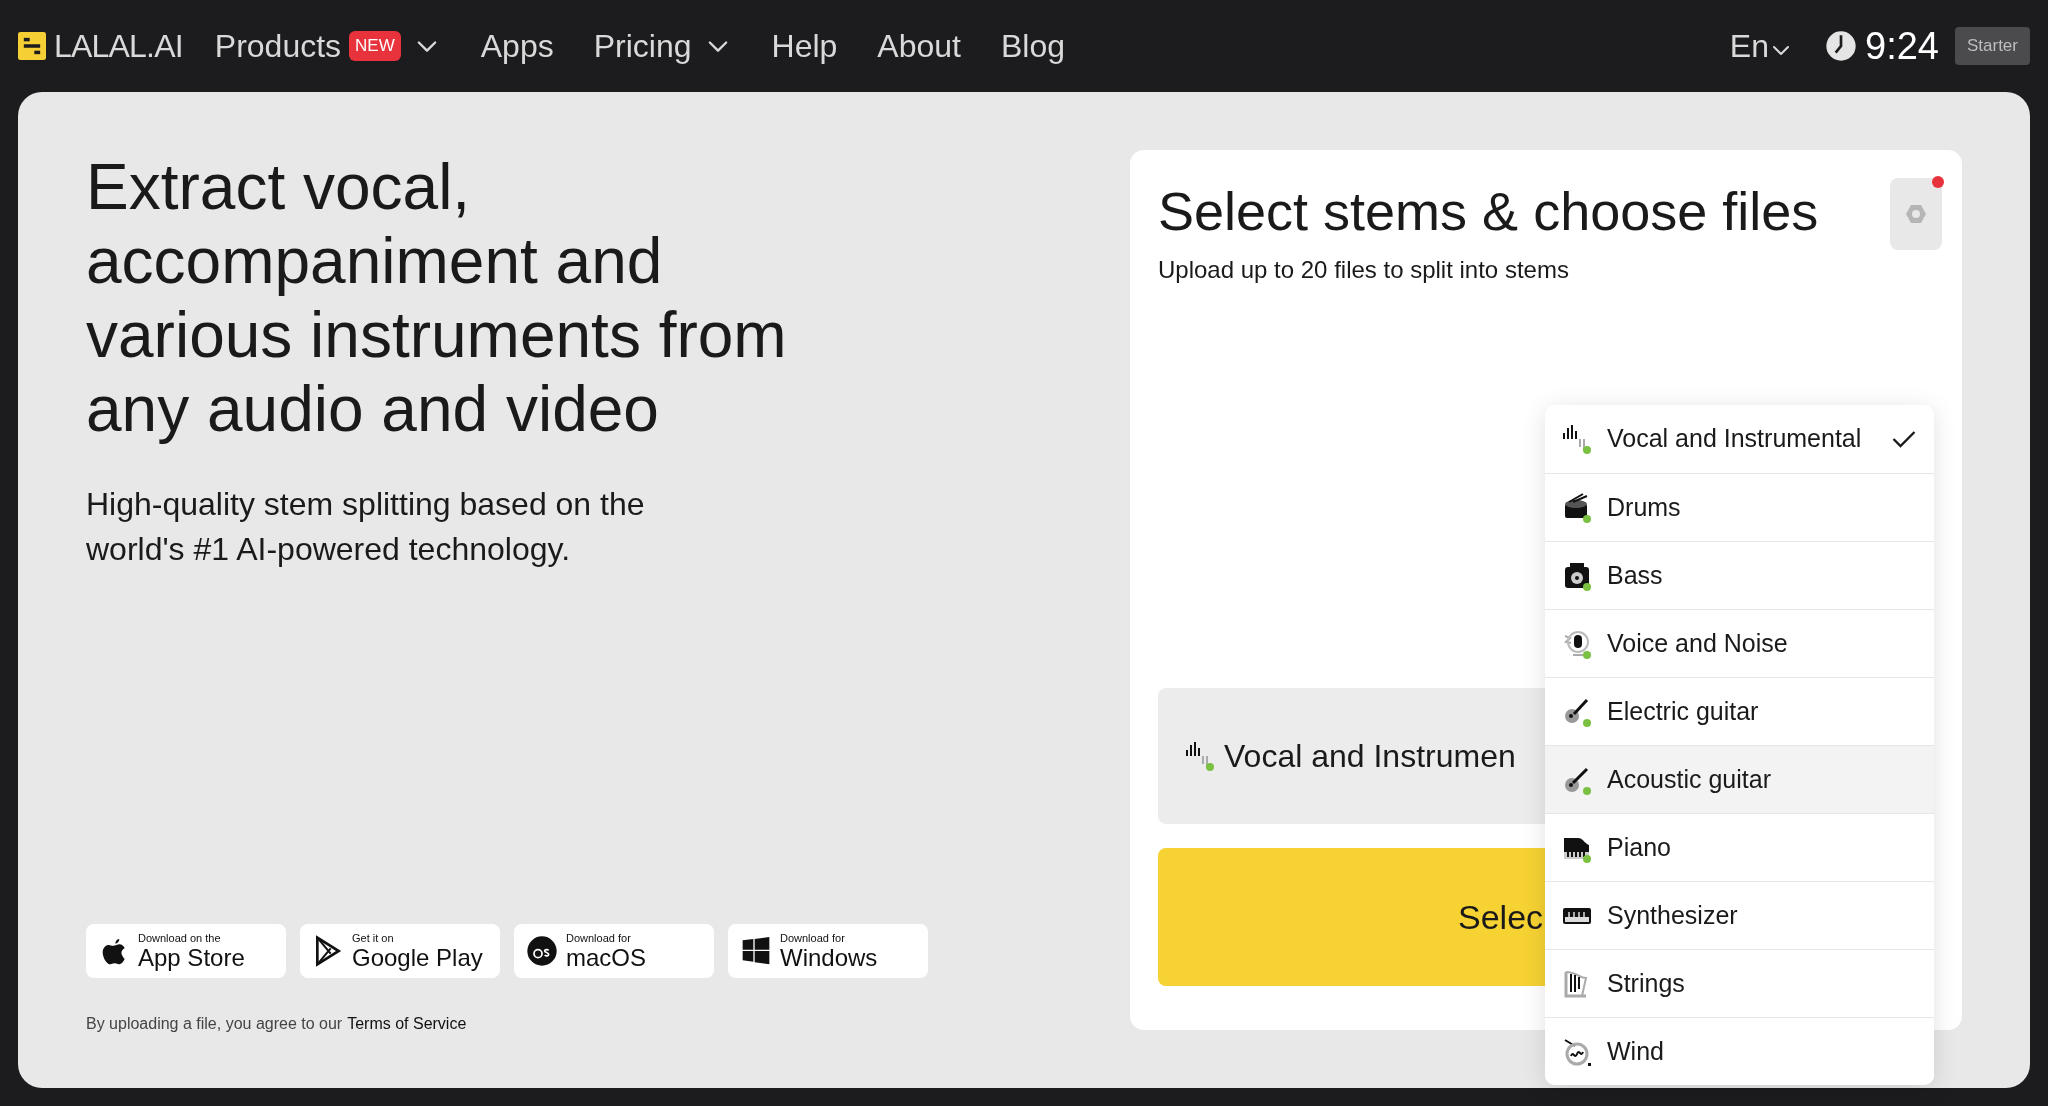 The height and width of the screenshot is (1106, 2048). I want to click on stem-option-label: Synthesizer, so click(1672, 915).